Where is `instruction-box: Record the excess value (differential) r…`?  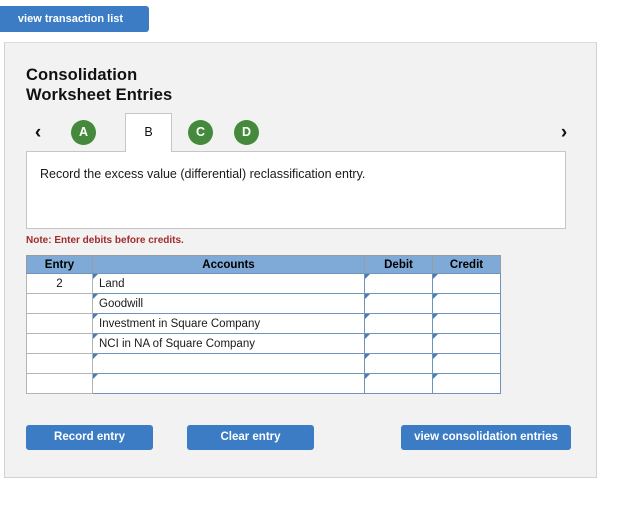 instruction-box: Record the excess value (differential) r… is located at coordinates (296, 190).